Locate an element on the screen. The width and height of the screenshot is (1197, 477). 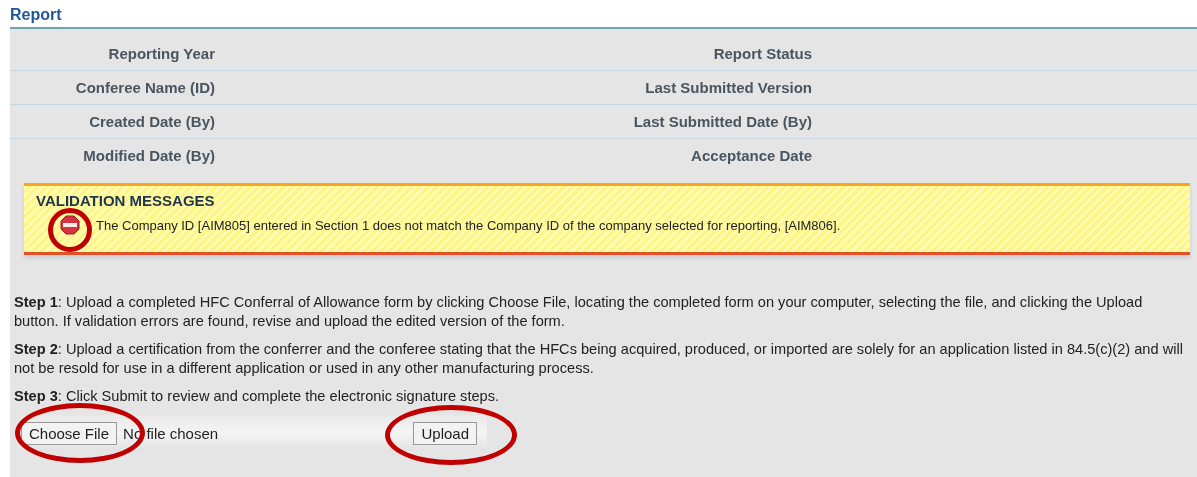
validation-heading: VALIDATION MESSAGES is located at coordinates (125, 200).